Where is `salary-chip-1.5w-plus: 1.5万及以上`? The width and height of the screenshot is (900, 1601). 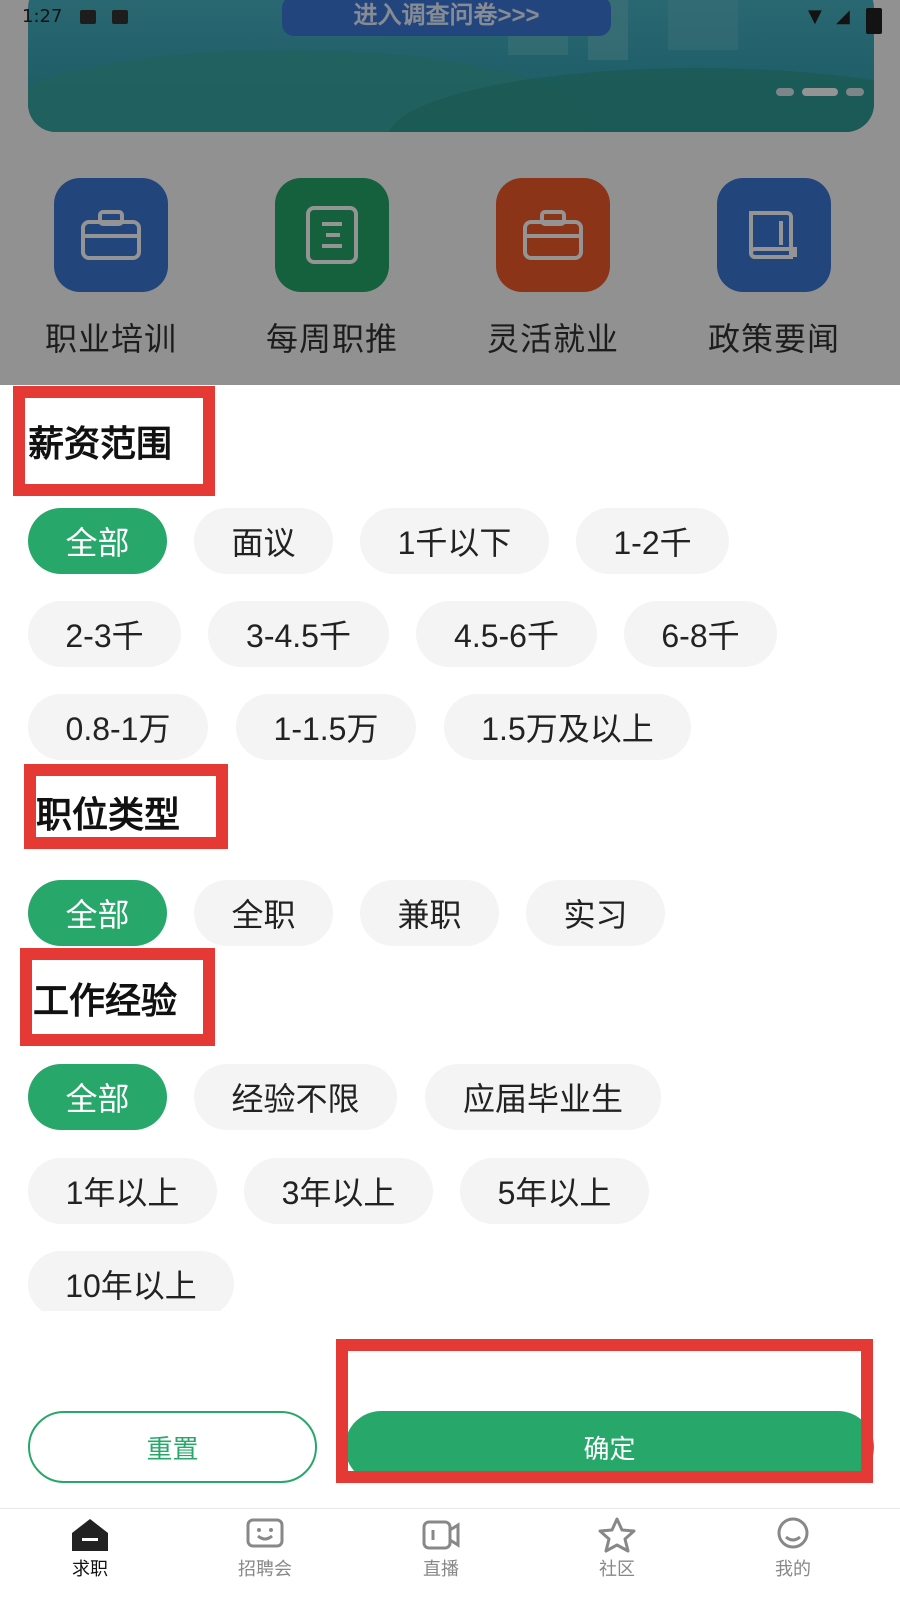 salary-chip-1.5w-plus: 1.5万及以上 is located at coordinates (567, 727).